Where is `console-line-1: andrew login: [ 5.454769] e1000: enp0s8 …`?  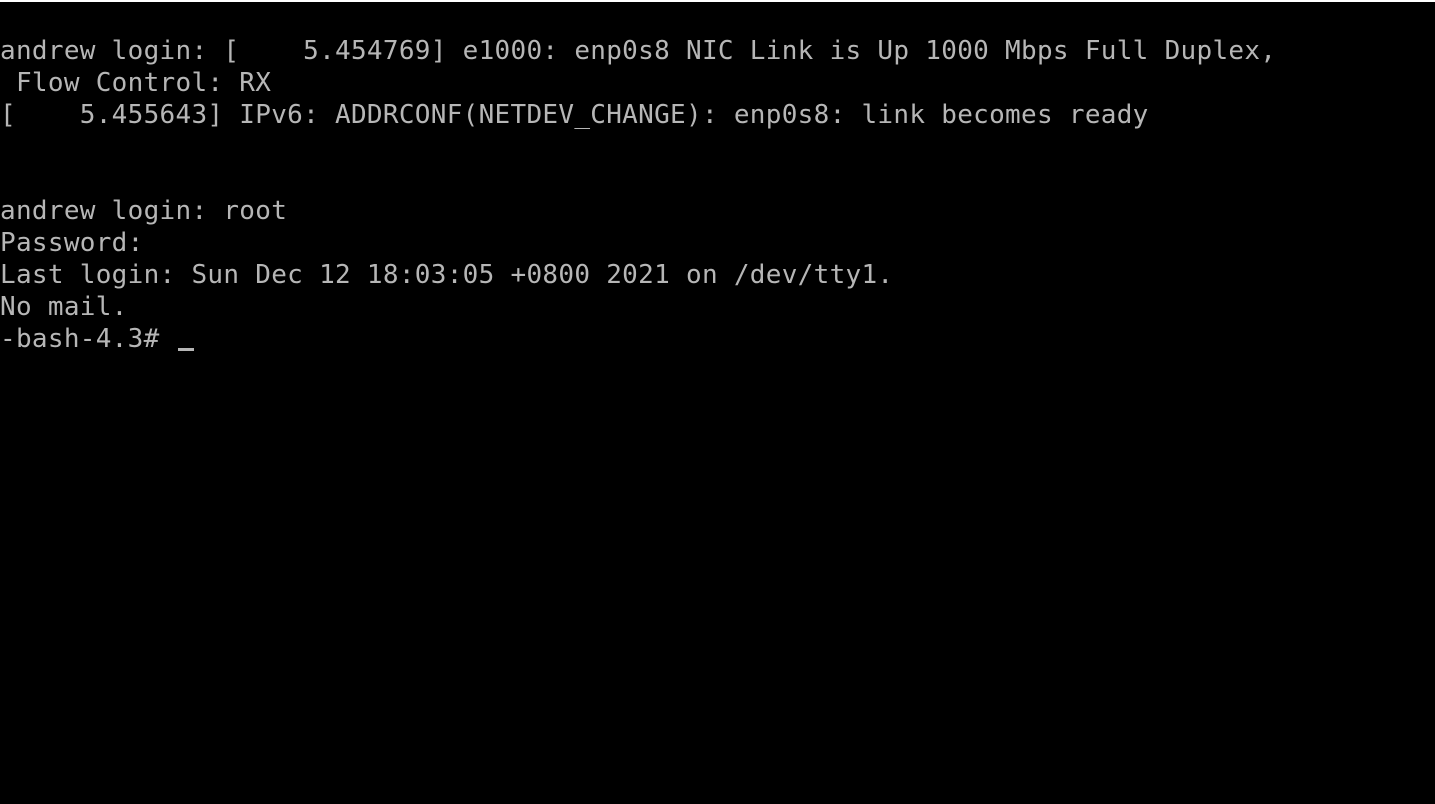
console-line-1: andrew login: [ 5.454769] e1000: enp0s8 … is located at coordinates (638, 51).